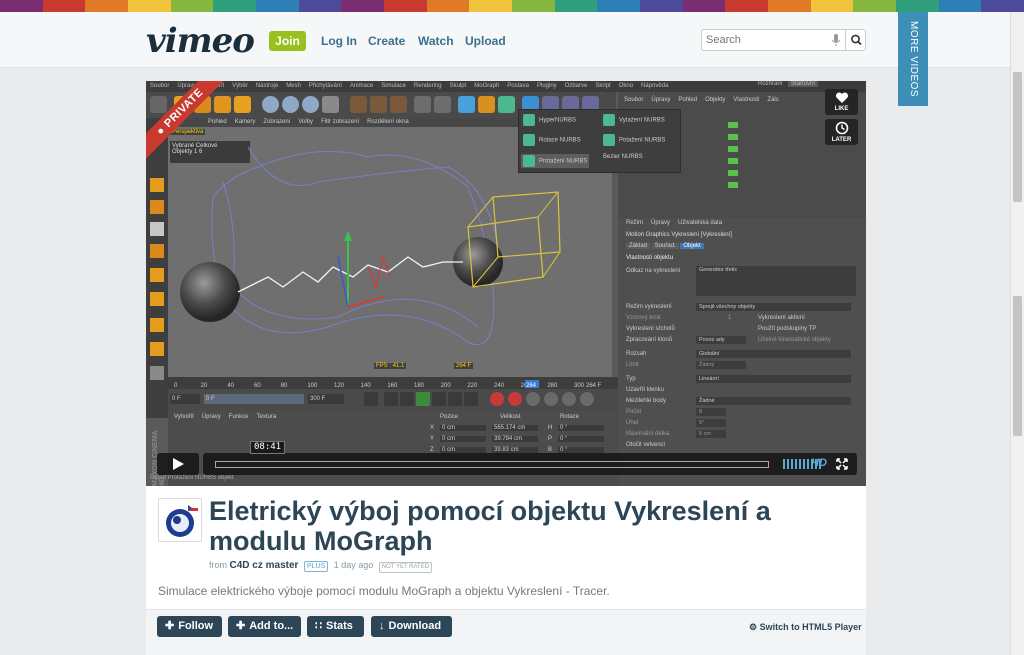 The width and height of the screenshot is (1024, 655). I want to click on nav-login-link: Log In, so click(339, 41).